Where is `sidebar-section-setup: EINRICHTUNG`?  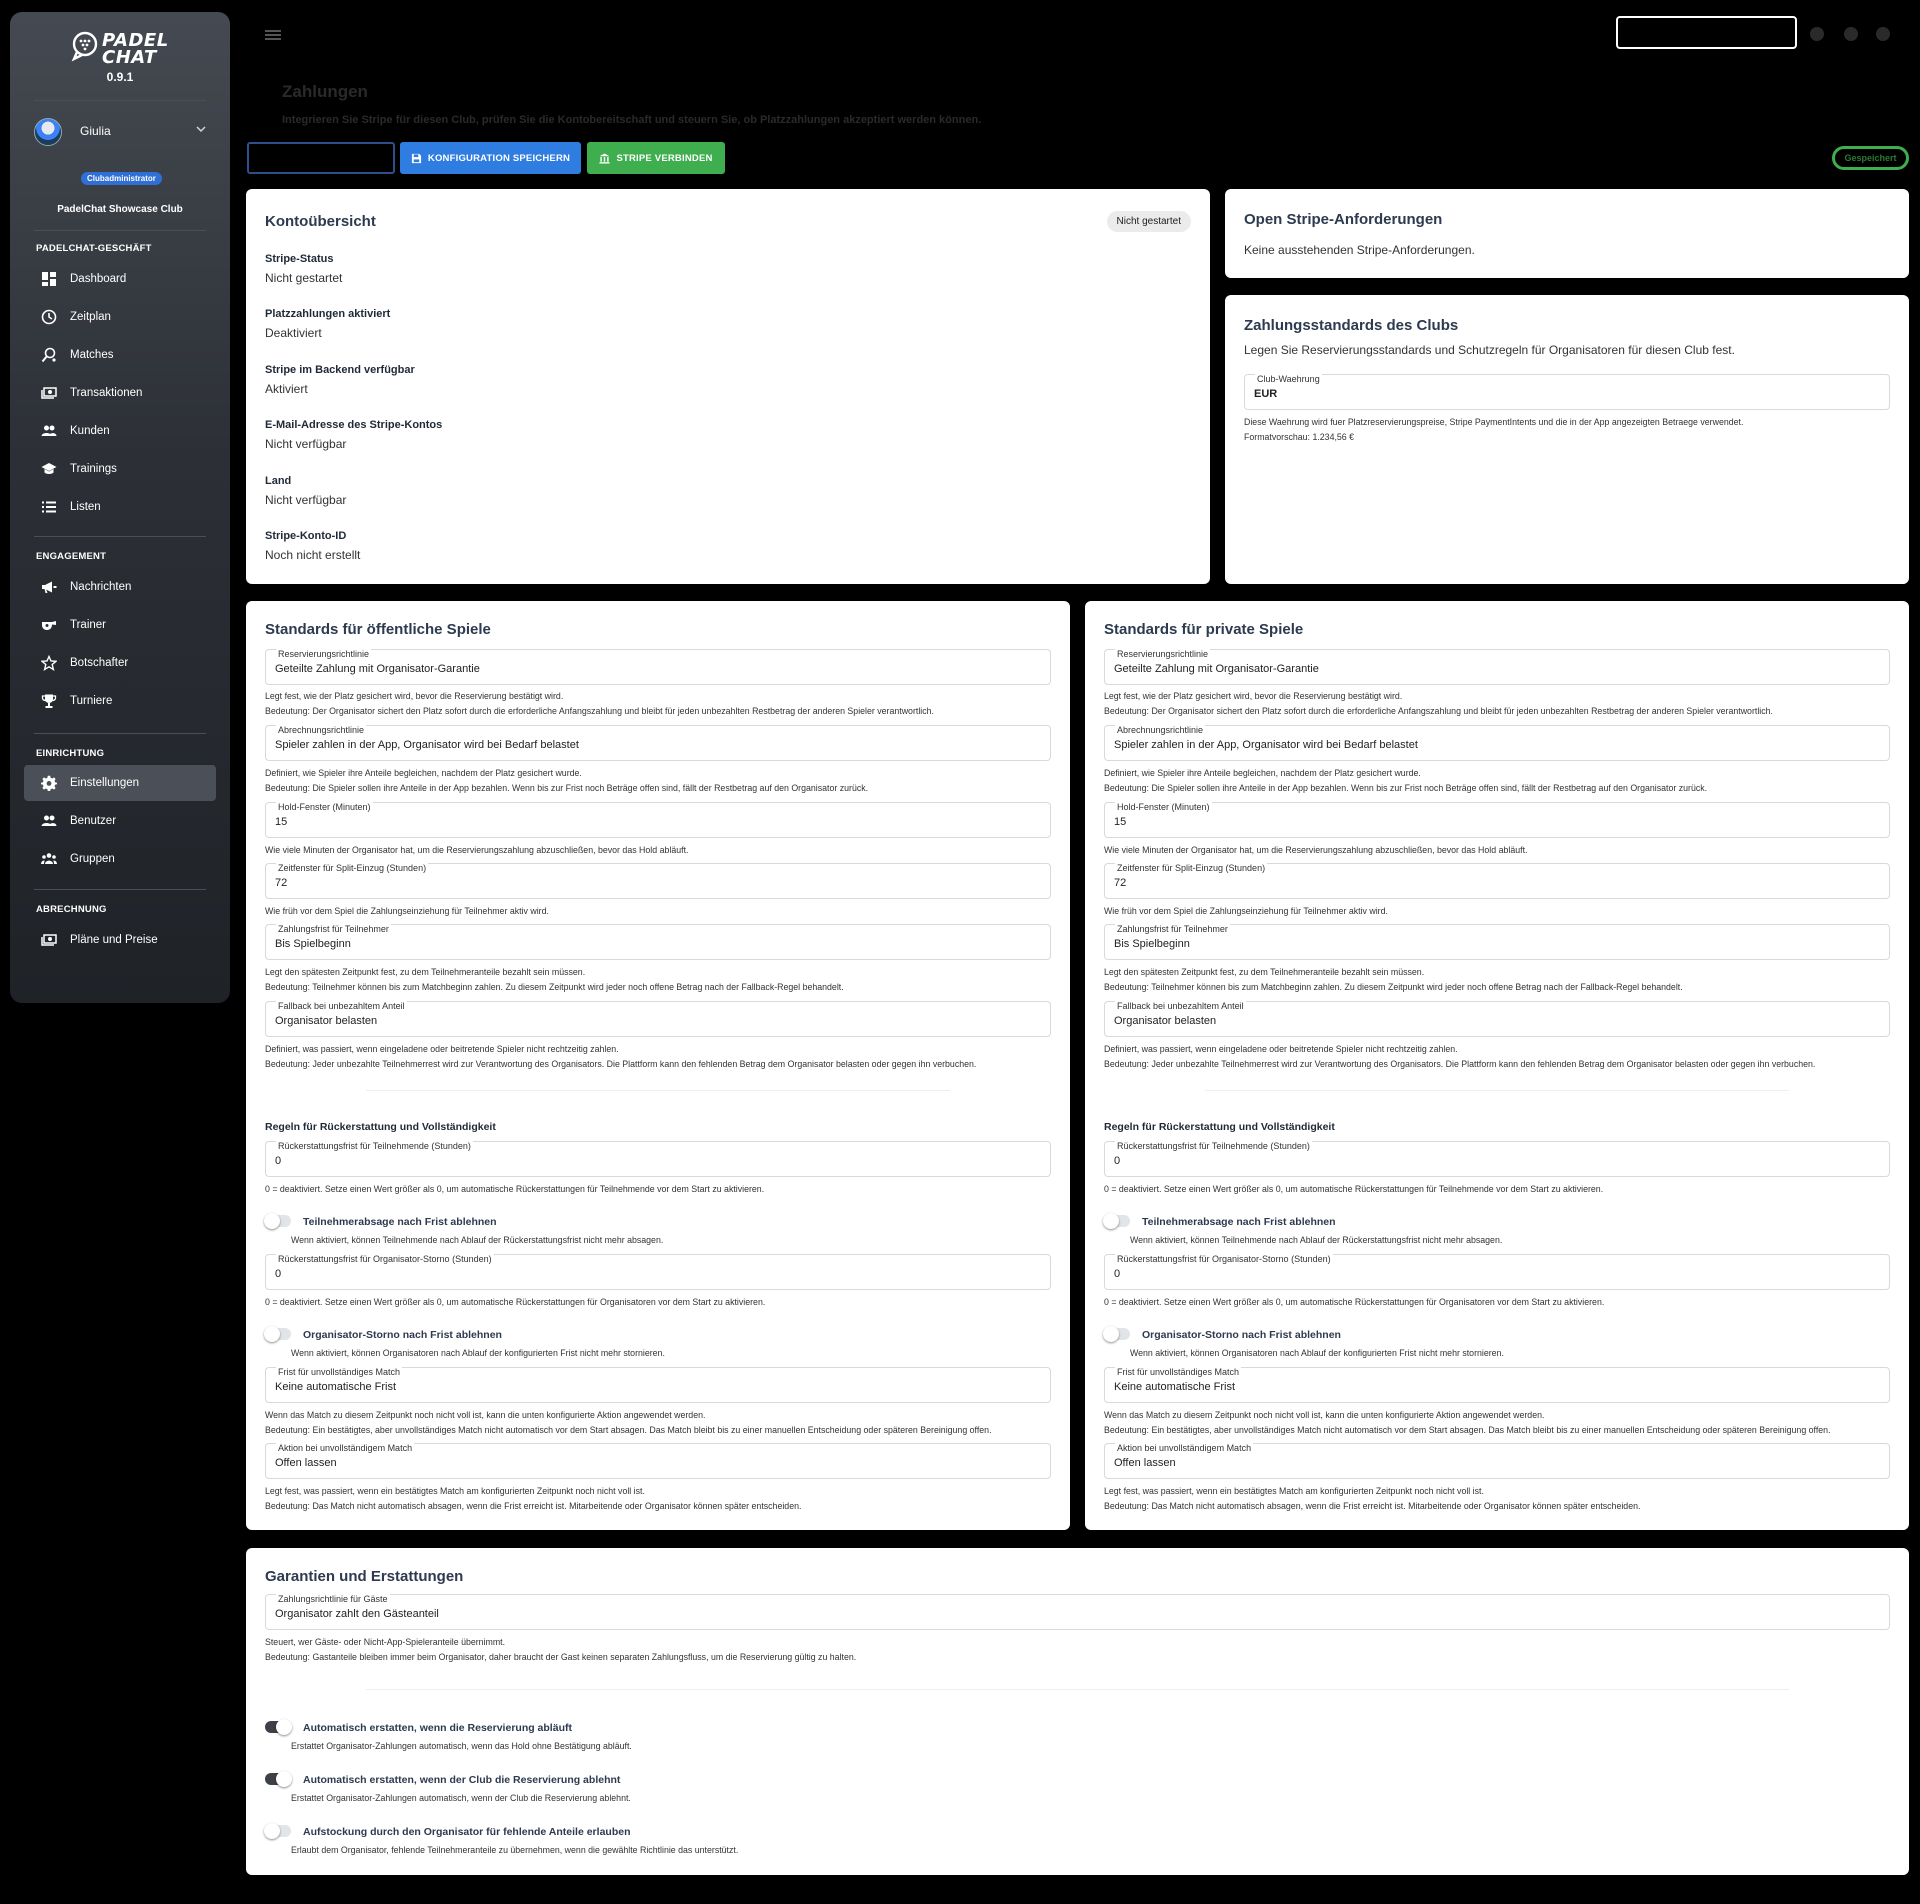
sidebar-section-setup: EINRICHTUNG is located at coordinates (70, 753).